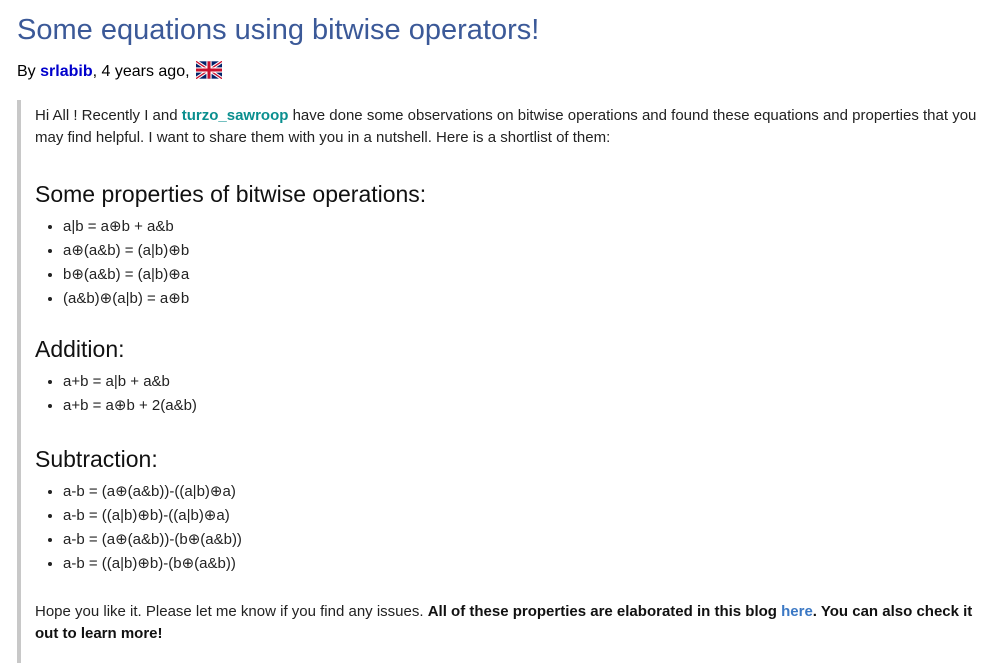  Describe the element at coordinates (278, 30) in the screenshot. I see `post-title: Some equations using bitwise operators!` at that location.